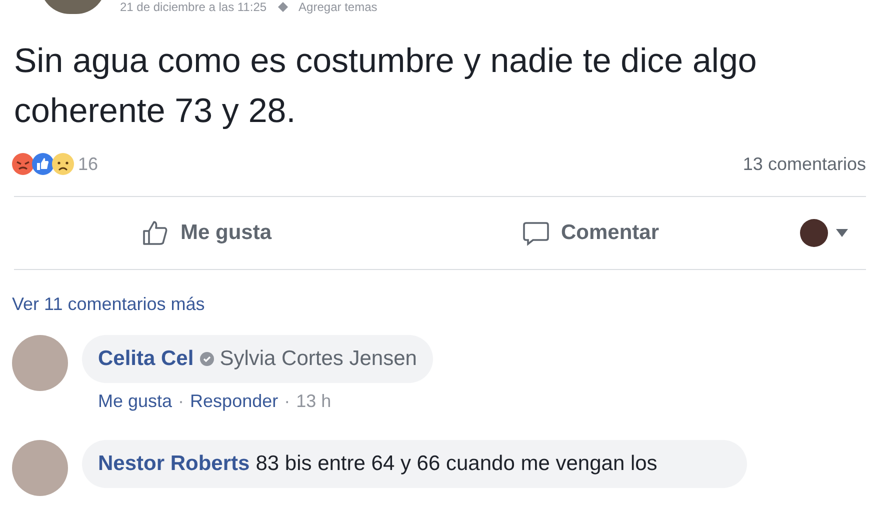 This screenshot has width=880, height=506. Describe the element at coordinates (206, 233) in the screenshot. I see `like-button: Me gusta` at that location.